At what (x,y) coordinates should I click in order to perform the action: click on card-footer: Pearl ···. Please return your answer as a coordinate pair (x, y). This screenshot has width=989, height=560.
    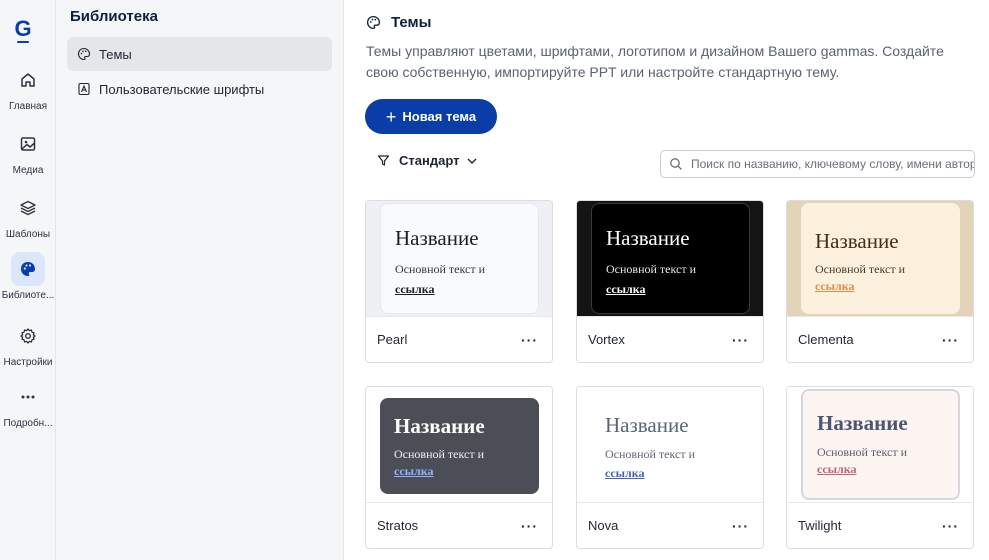
    Looking at the image, I should click on (459, 339).